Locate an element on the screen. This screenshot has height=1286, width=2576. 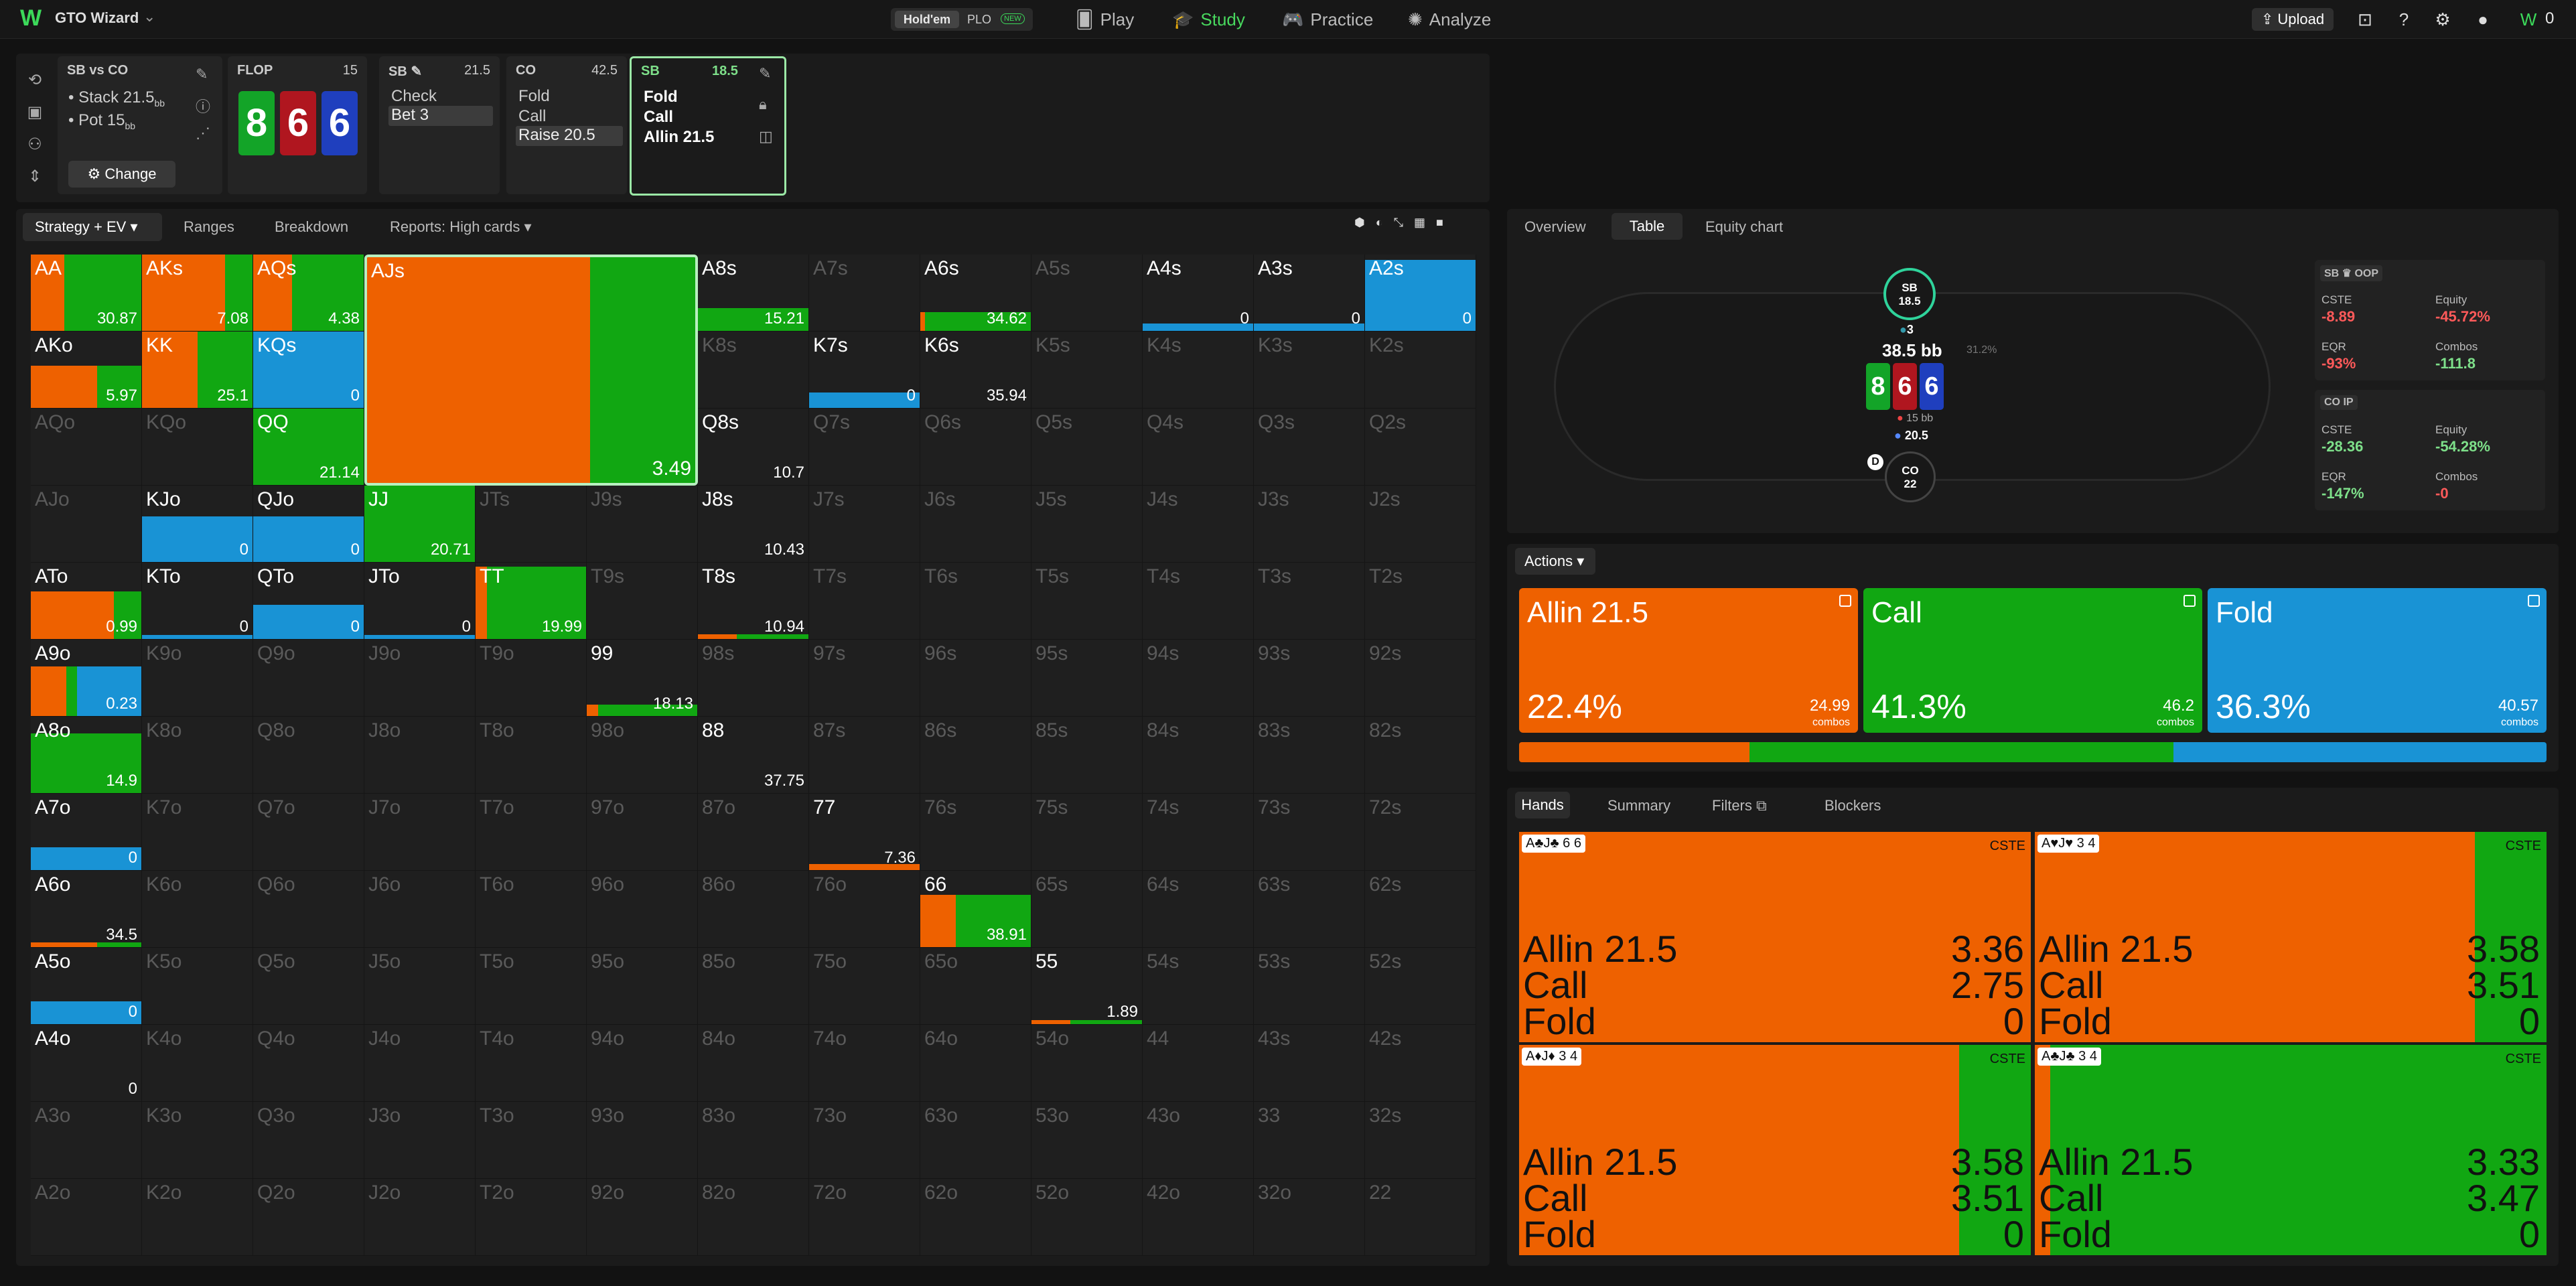
sb-active-call: Call is located at coordinates (658, 118).